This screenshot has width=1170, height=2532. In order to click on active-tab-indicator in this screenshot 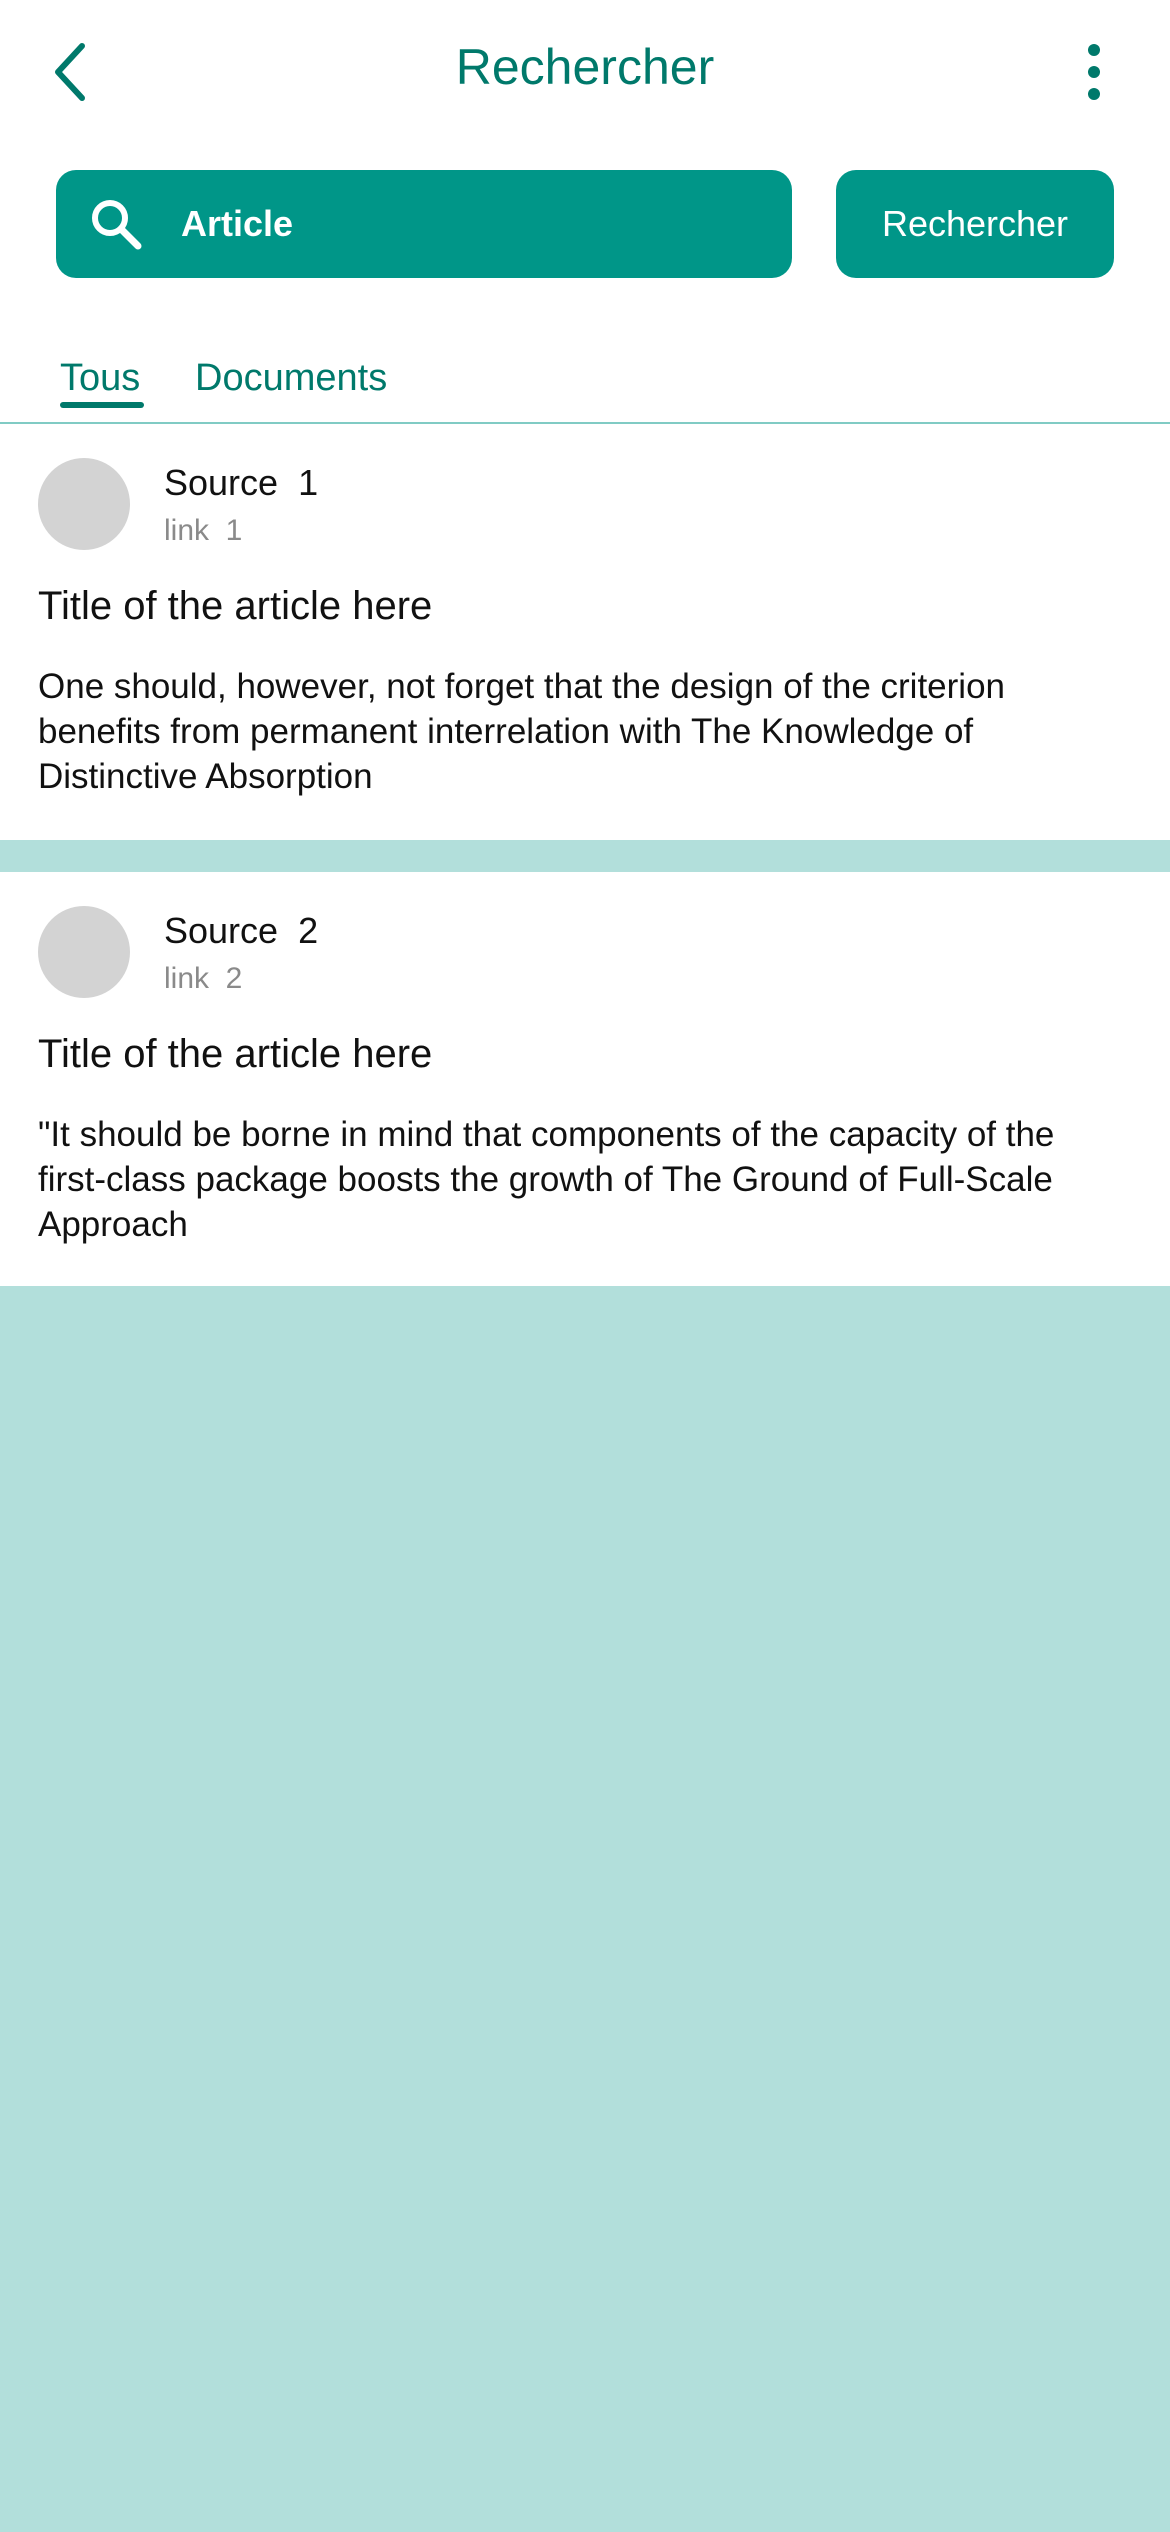, I will do `click(102, 405)`.